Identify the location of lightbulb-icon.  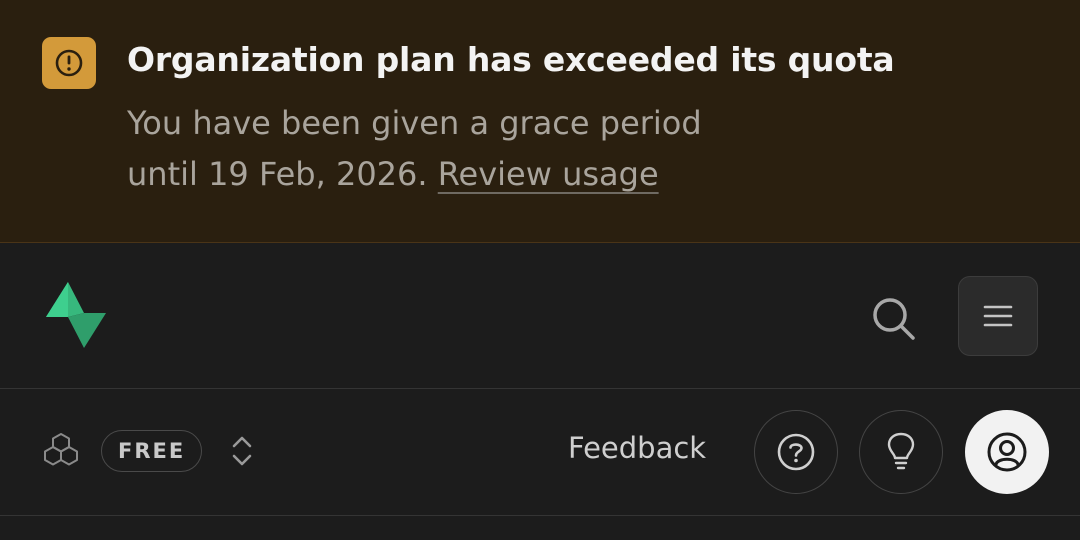
(901, 451).